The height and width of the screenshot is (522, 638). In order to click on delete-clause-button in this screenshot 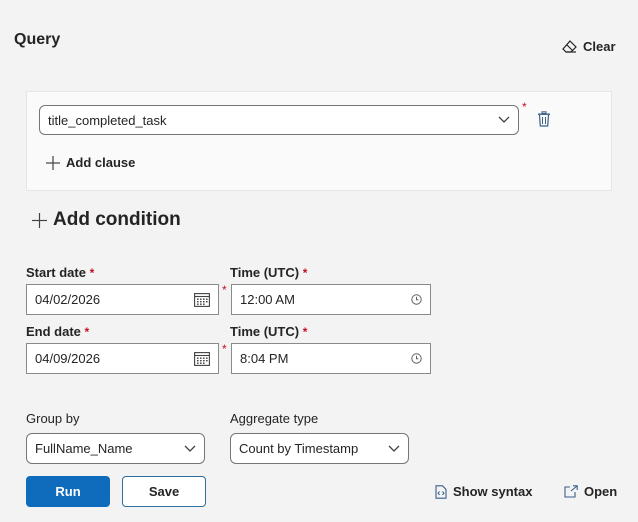, I will do `click(544, 119)`.